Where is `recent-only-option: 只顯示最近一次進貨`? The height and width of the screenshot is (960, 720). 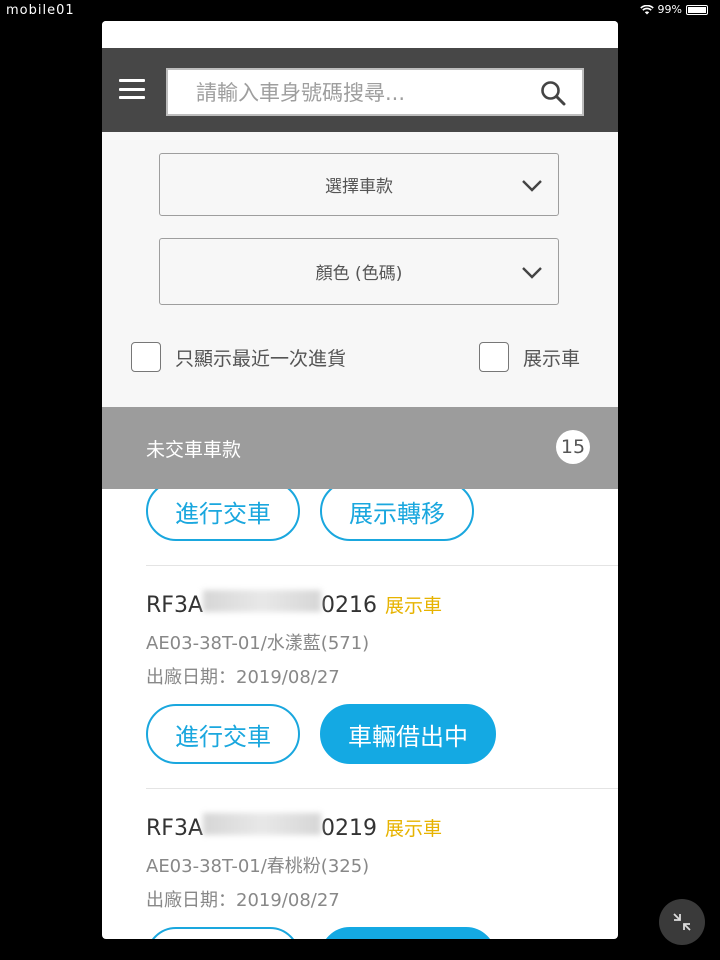 recent-only-option: 只顯示最近一次進貨 is located at coordinates (238, 357).